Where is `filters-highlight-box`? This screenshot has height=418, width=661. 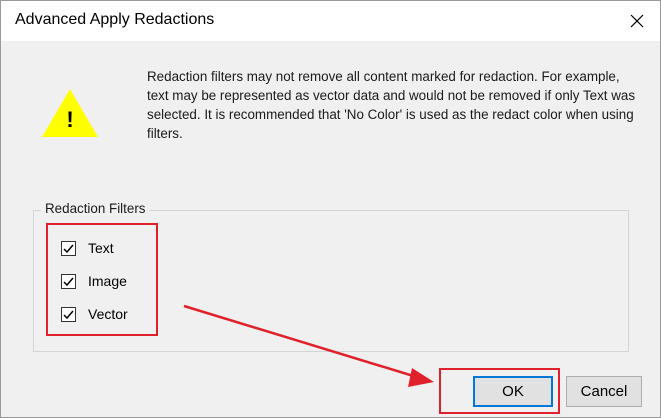 filters-highlight-box is located at coordinates (102, 279).